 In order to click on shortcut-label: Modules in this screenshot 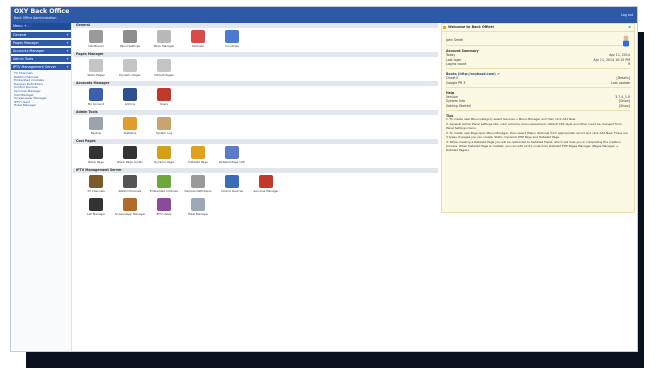, I will do `click(198, 46)`.